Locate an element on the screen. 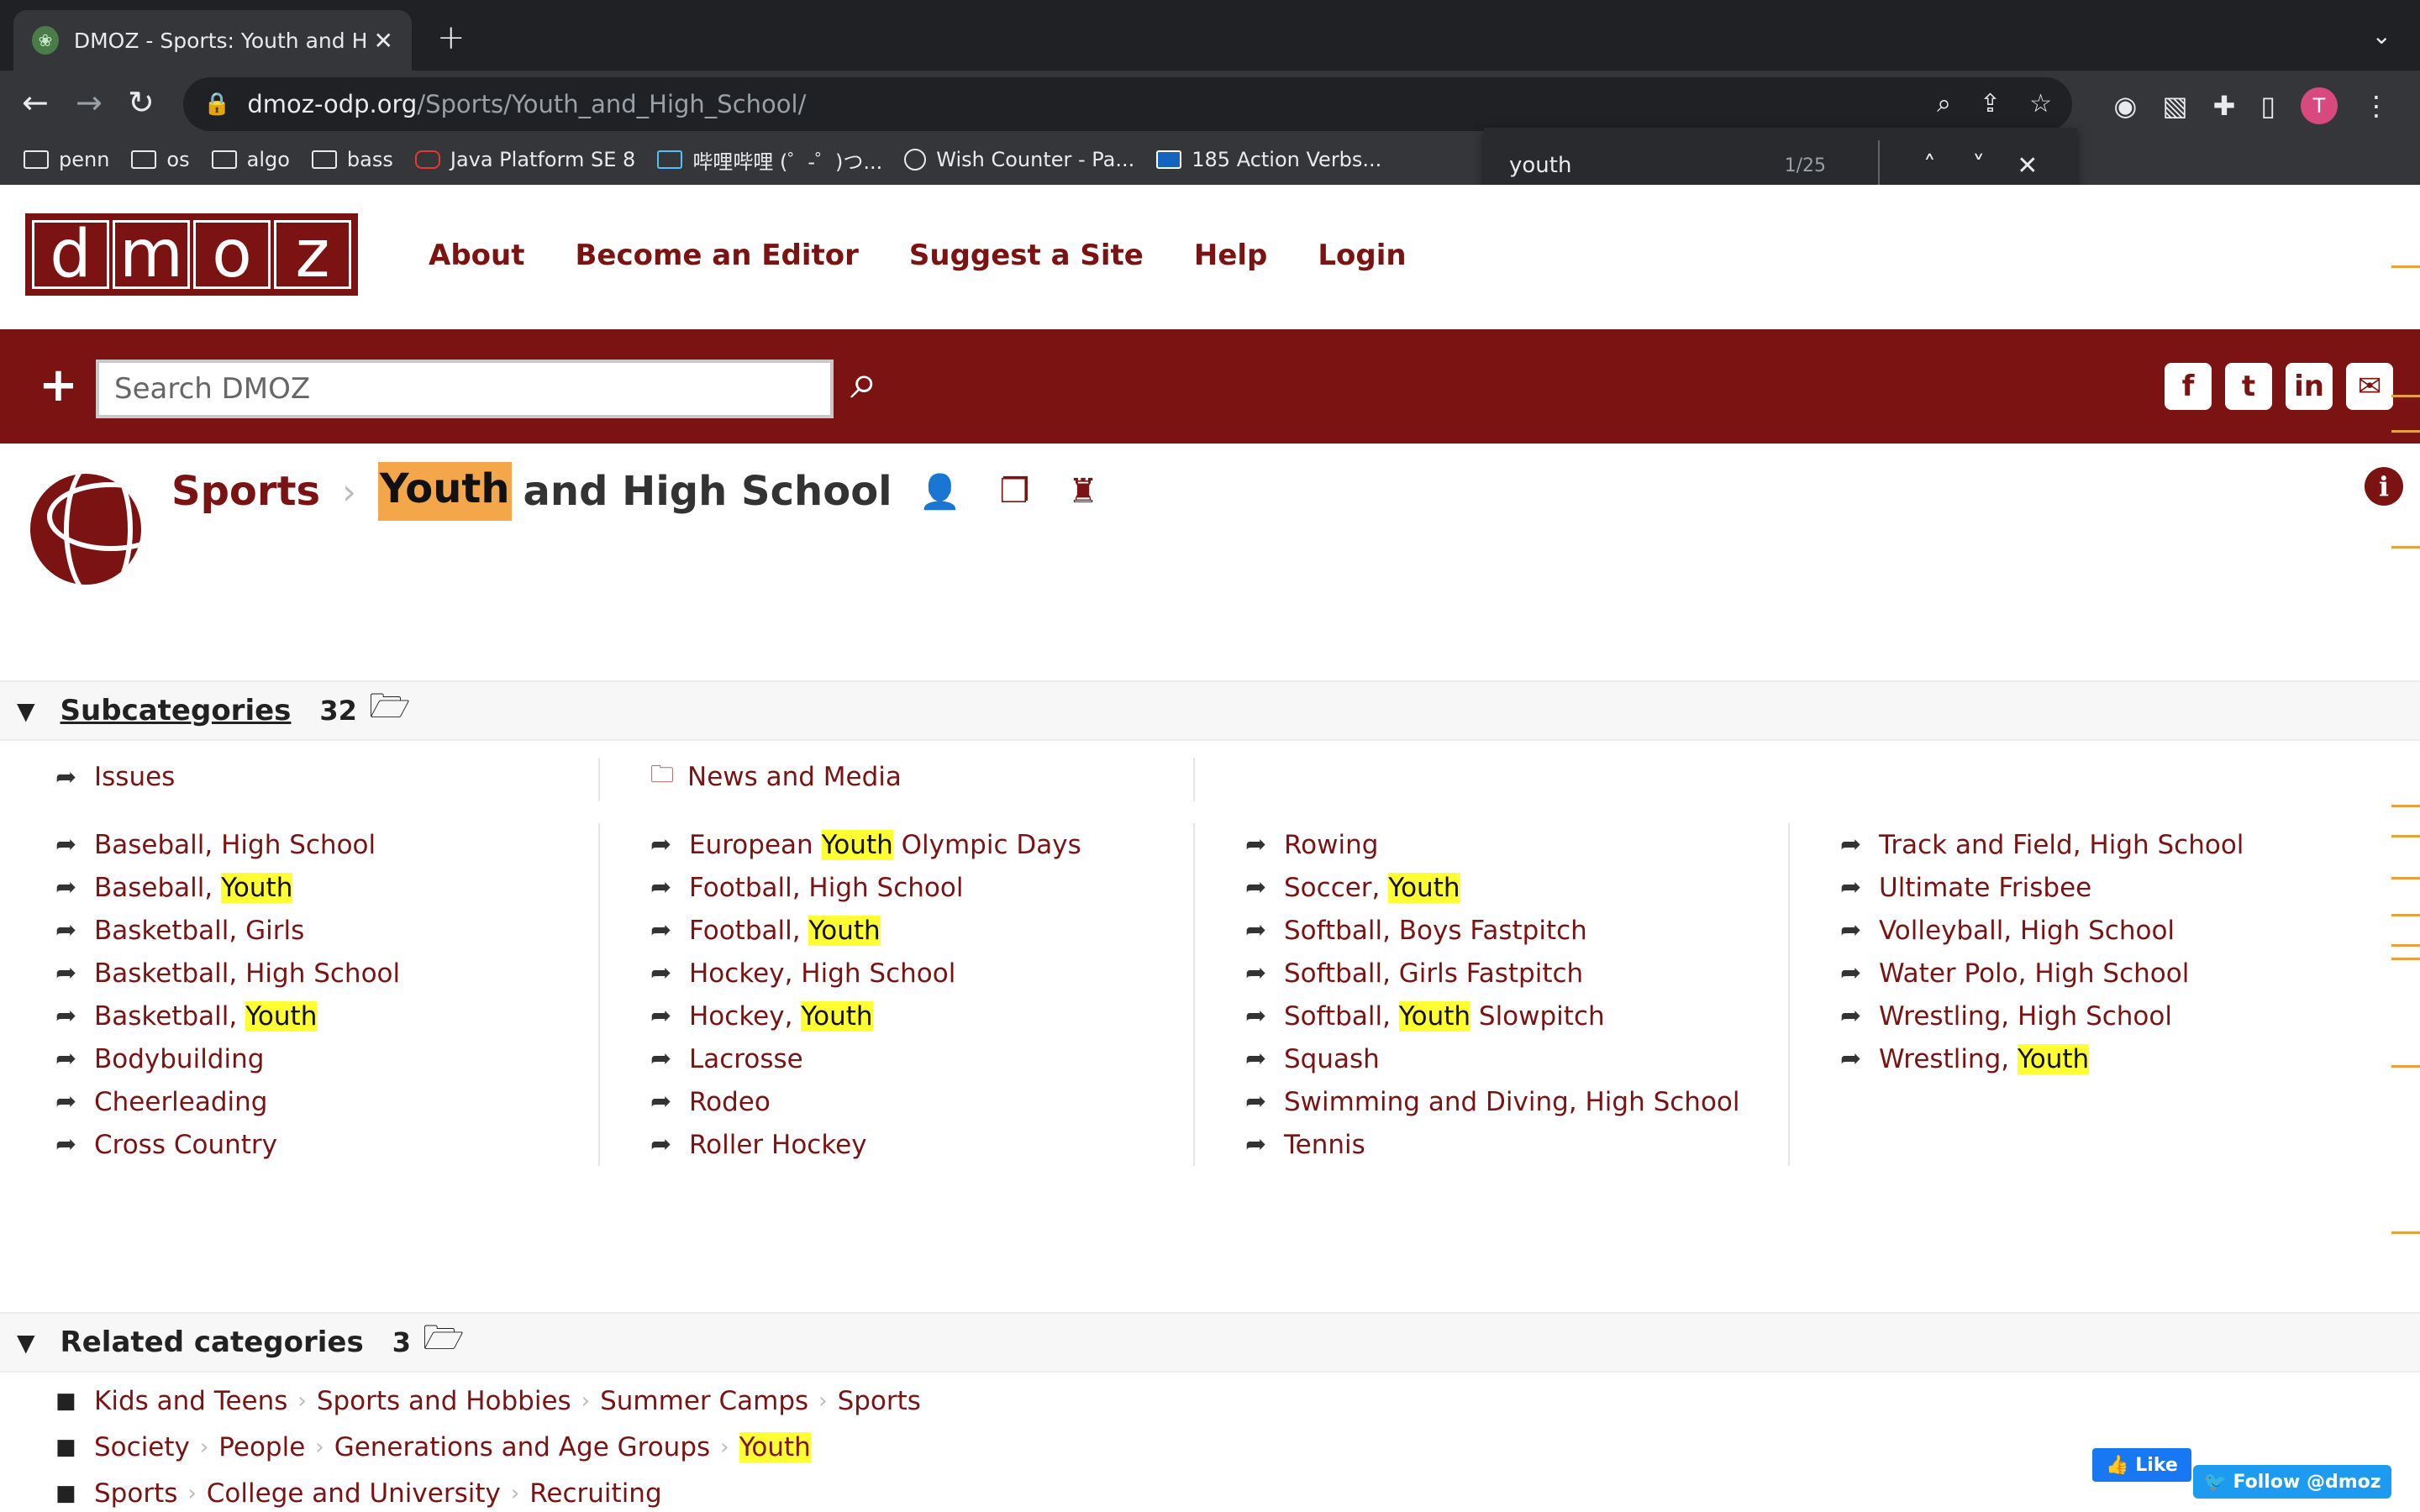 Image resolution: width=2420 pixels, height=1512 pixels. subcategory-link: Water Polo, High School is located at coordinates (2034, 973).